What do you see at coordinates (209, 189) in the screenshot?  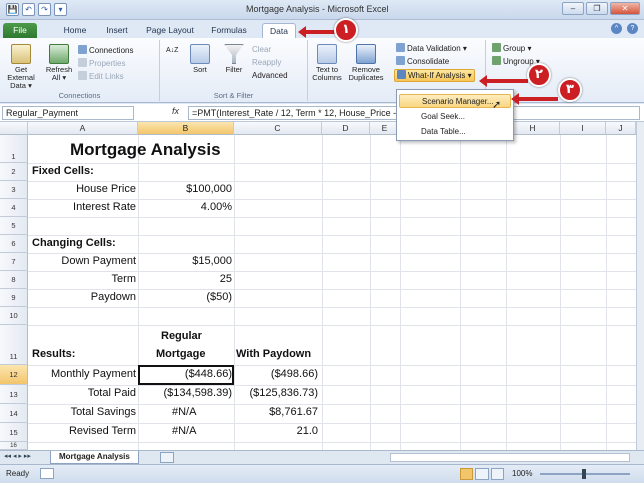 I see `house-price-value: $100,000` at bounding box center [209, 189].